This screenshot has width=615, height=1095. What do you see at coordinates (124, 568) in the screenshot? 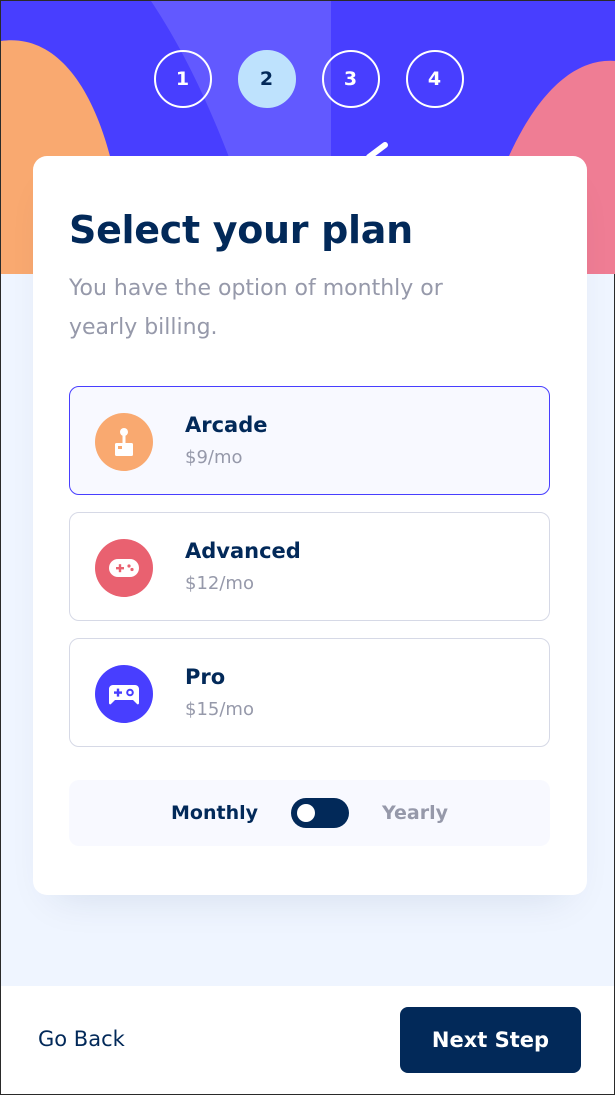
I see `gamepad-icon` at bounding box center [124, 568].